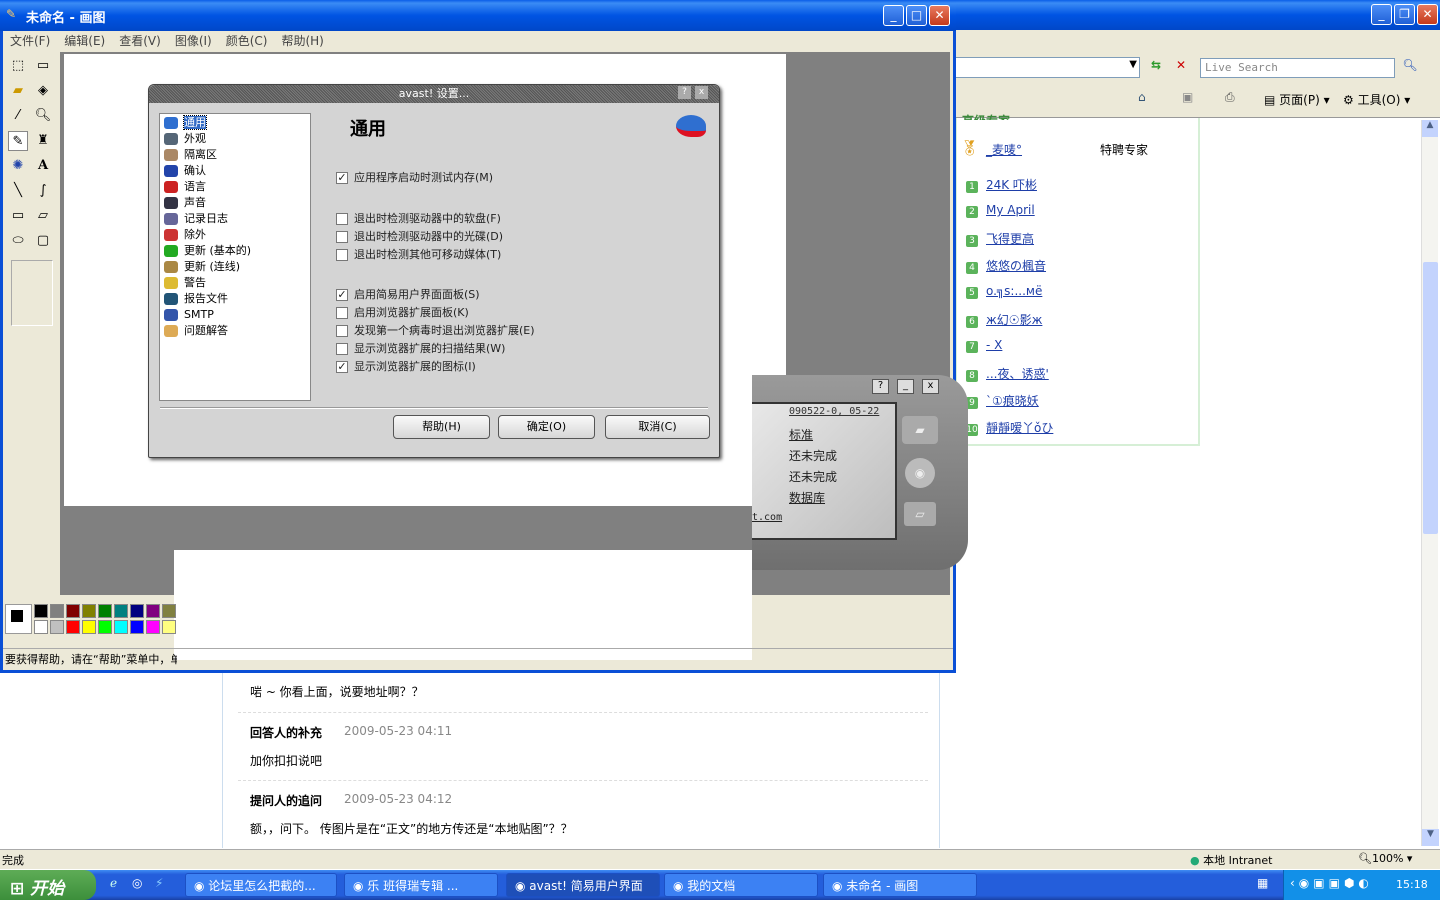  What do you see at coordinates (1014, 291) in the screenshot?
I see `ranking-user-link: o.╗s:...мё` at bounding box center [1014, 291].